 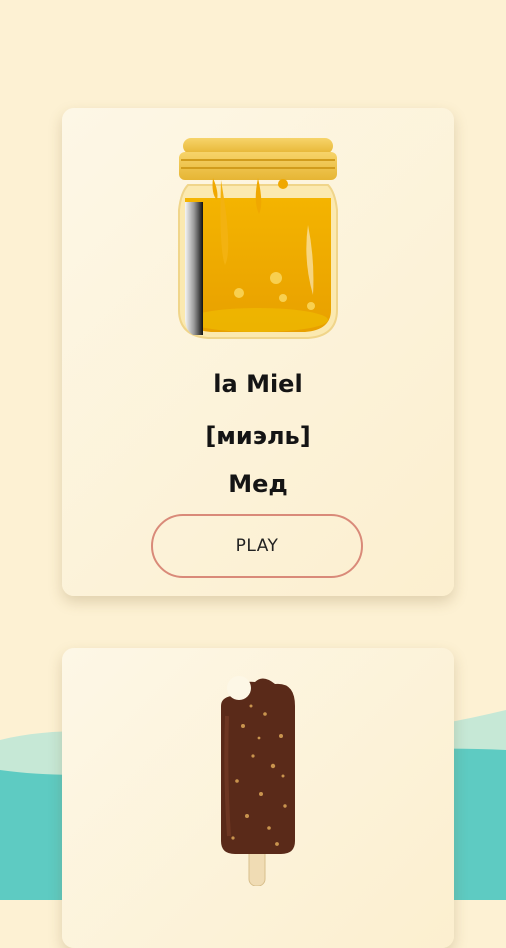 I want to click on translation: Мед, so click(x=258, y=484).